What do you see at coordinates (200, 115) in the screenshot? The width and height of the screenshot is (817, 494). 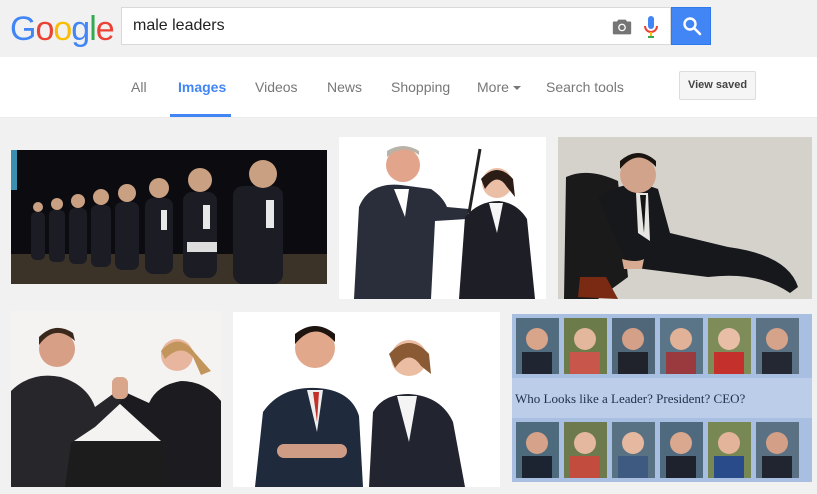 I see `active-tab-indicator` at bounding box center [200, 115].